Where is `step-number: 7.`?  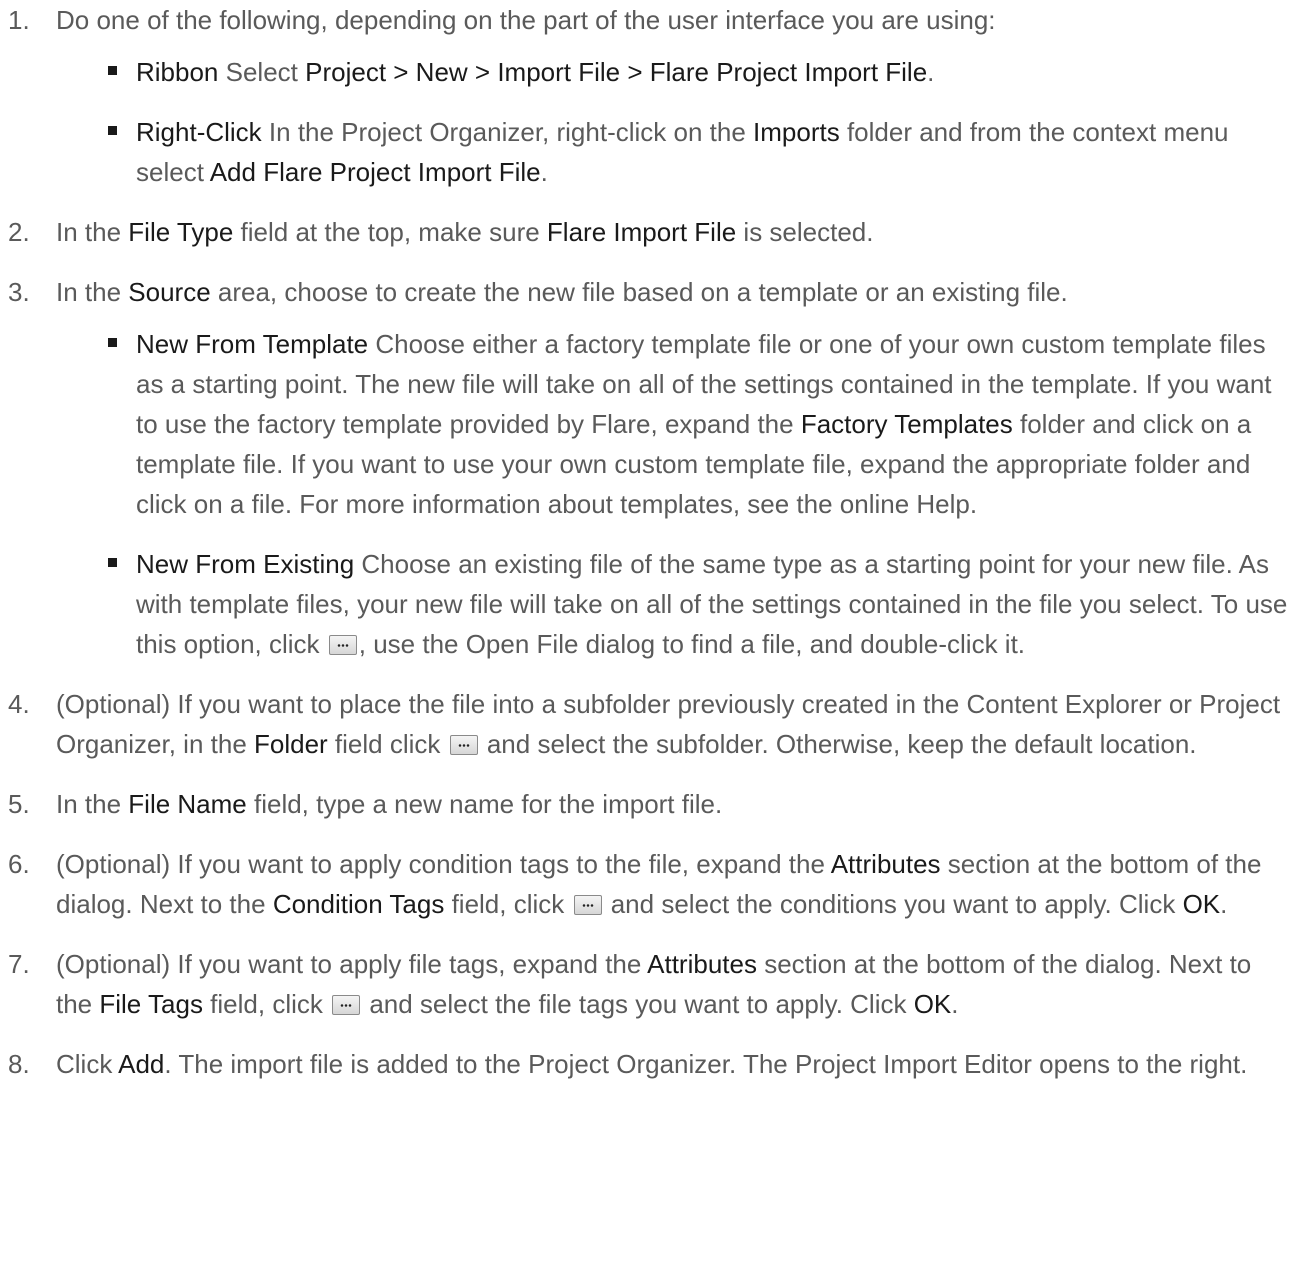
step-number: 7. is located at coordinates (19, 964).